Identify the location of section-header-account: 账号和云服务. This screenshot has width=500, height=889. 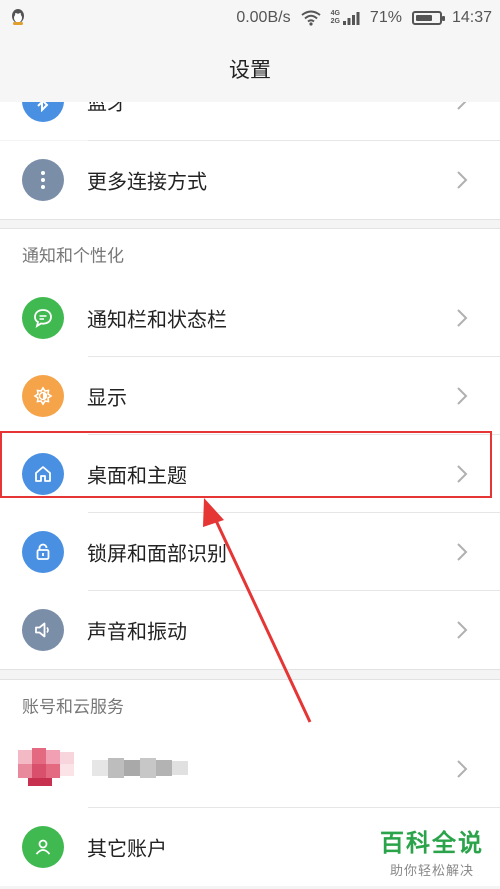
(250, 704).